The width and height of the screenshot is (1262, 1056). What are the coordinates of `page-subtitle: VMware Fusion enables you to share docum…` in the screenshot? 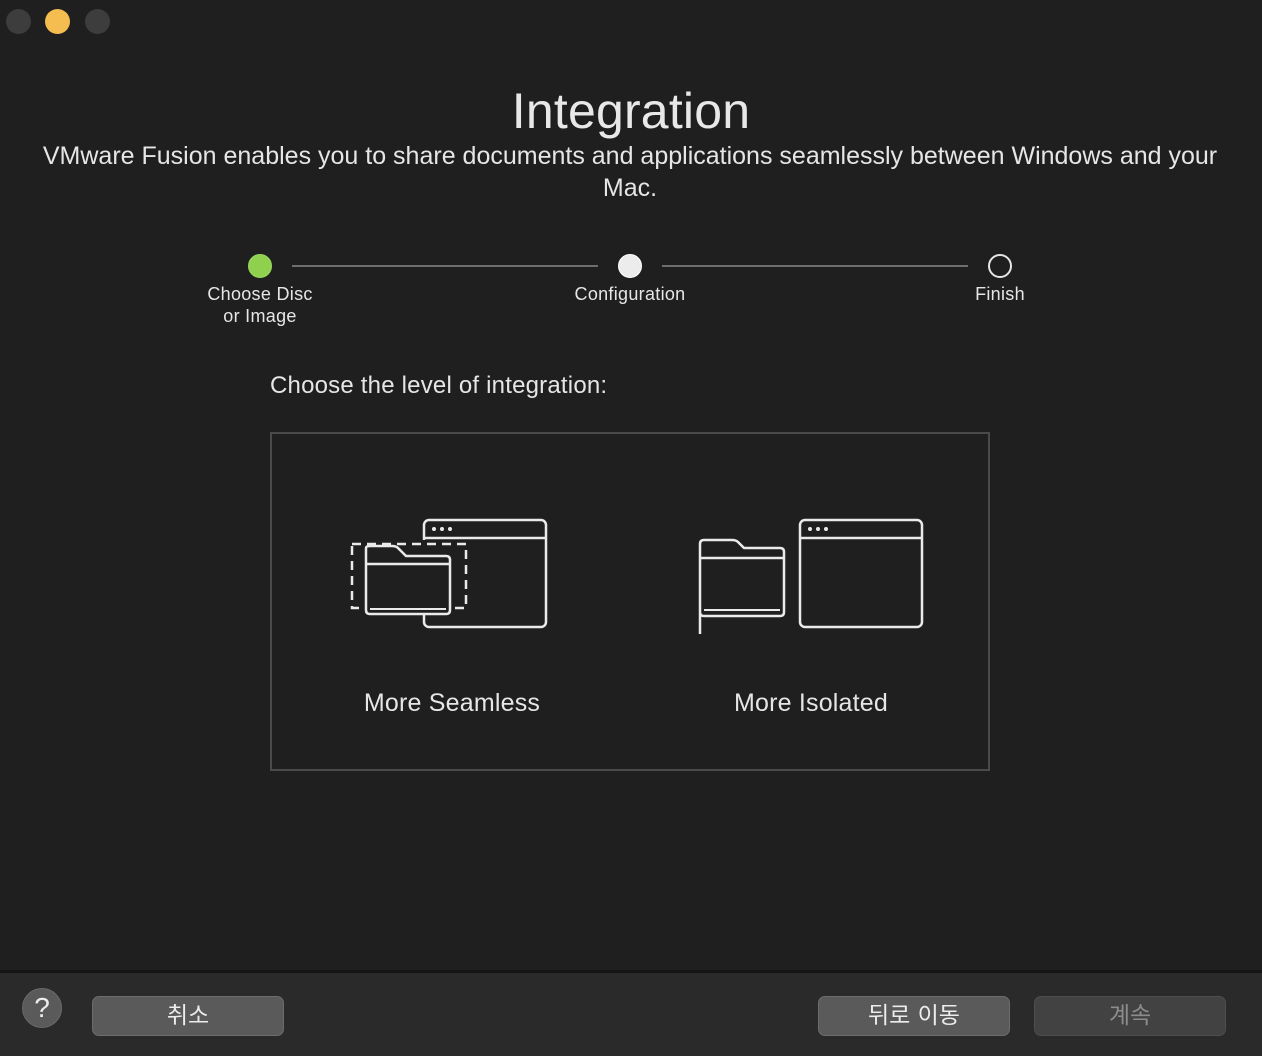 It's located at (630, 172).